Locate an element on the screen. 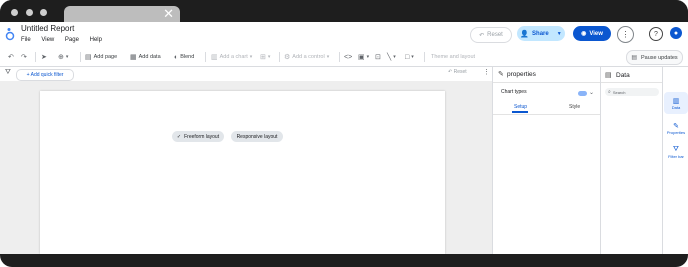  blend-icon: ◐ is located at coordinates (176, 57).